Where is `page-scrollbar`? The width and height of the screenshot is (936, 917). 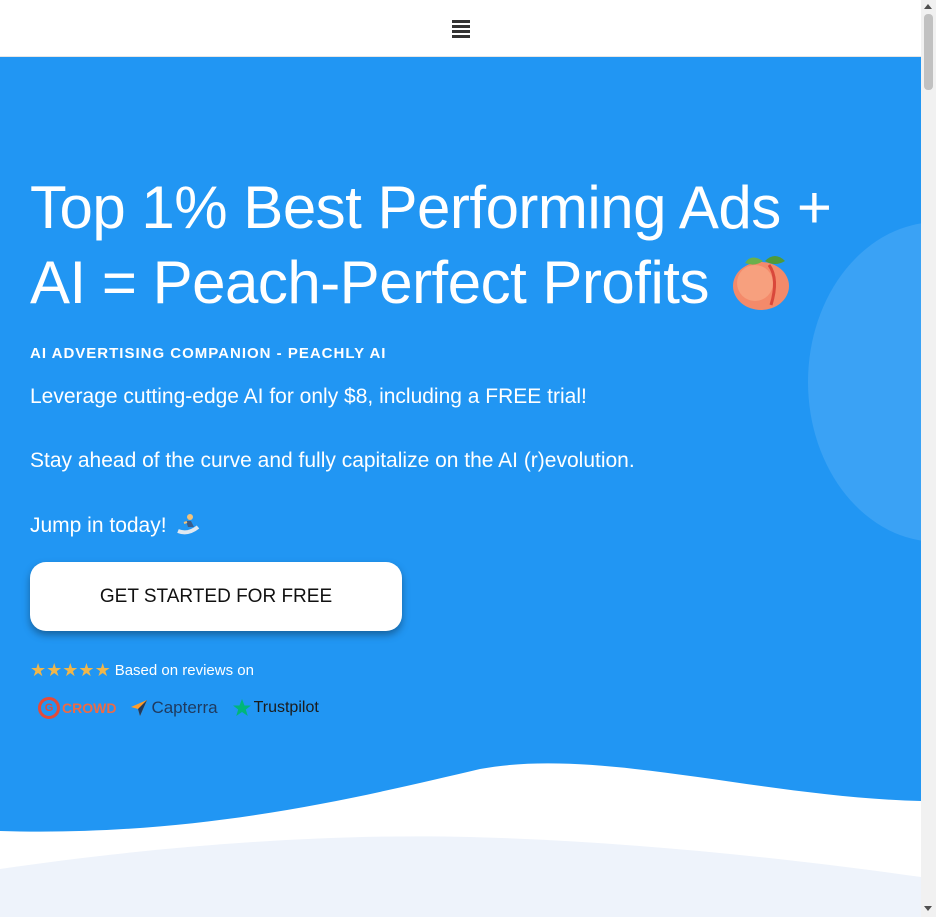 page-scrollbar is located at coordinates (928, 458).